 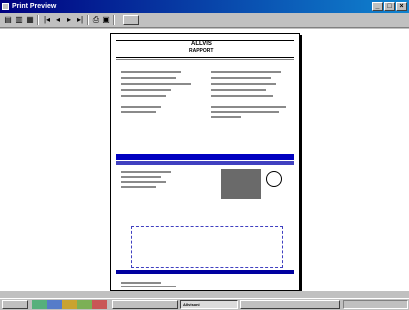 I want to click on equipment-photo, so click(x=241, y=184).